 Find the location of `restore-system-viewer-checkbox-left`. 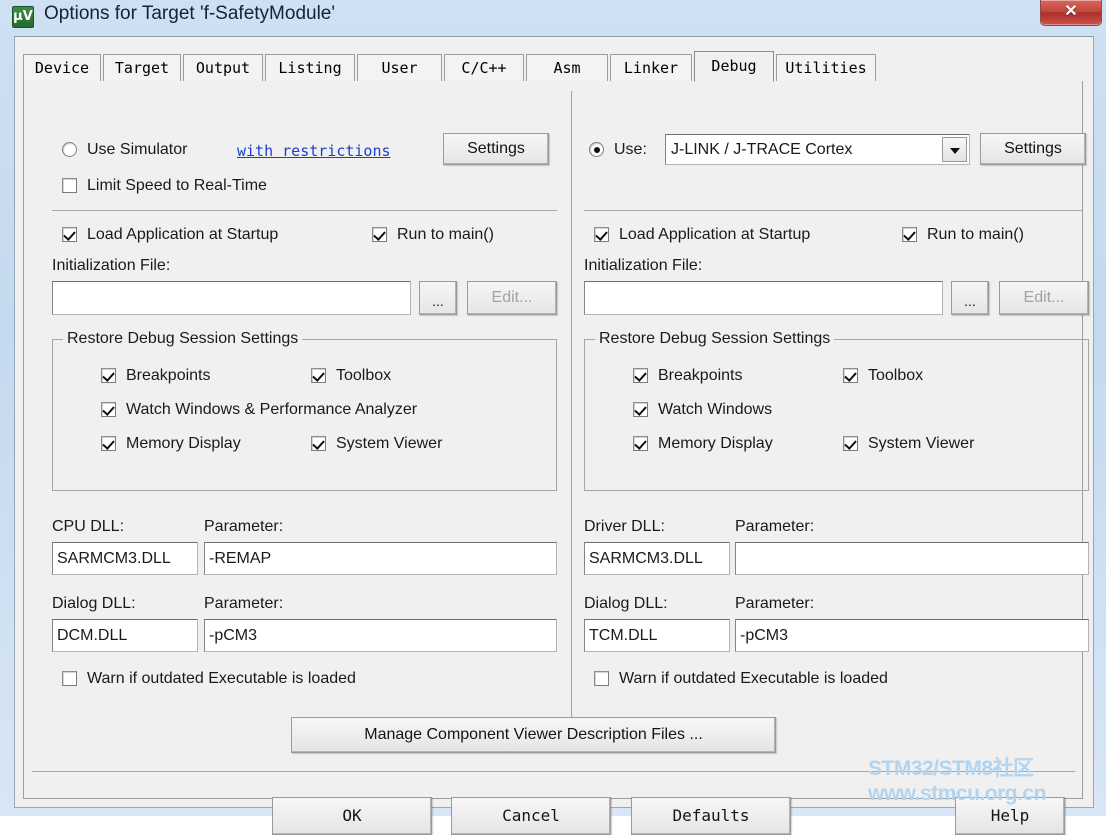

restore-system-viewer-checkbox-left is located at coordinates (318, 443).